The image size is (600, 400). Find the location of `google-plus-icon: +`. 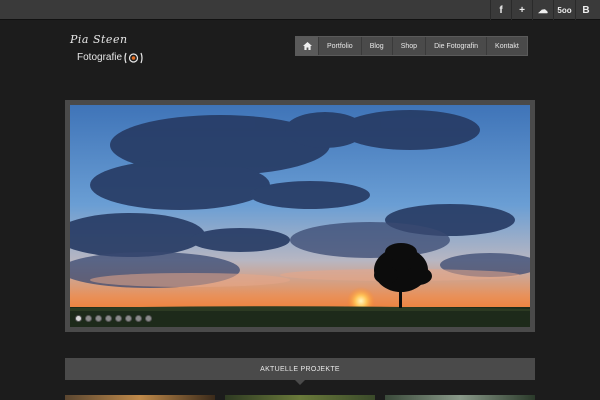

google-plus-icon: + is located at coordinates (521, 10).